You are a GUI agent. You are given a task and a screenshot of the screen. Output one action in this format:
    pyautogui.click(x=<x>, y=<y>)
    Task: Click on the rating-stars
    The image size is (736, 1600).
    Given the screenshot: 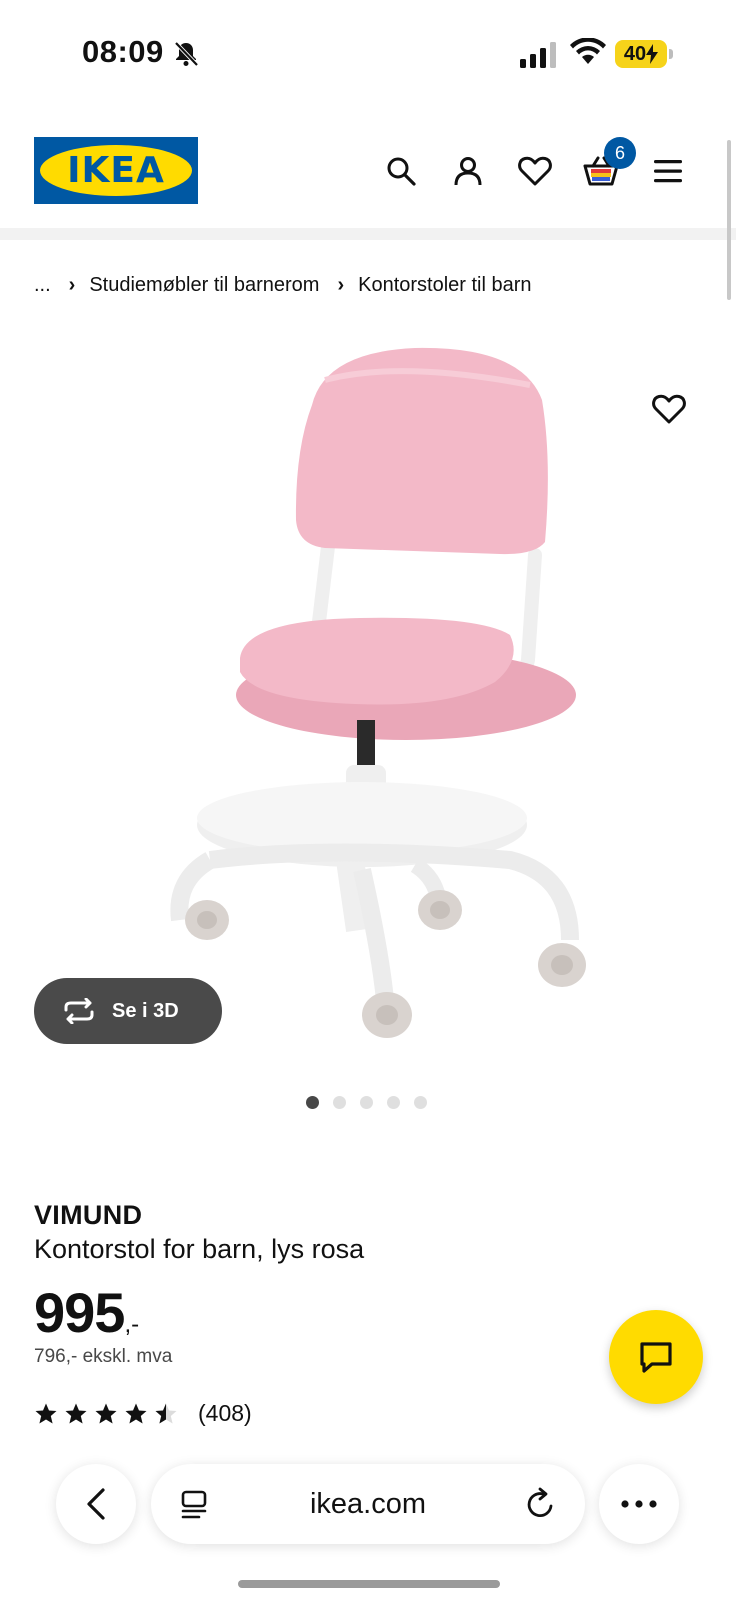 What is the action you would take?
    pyautogui.click(x=106, y=1414)
    